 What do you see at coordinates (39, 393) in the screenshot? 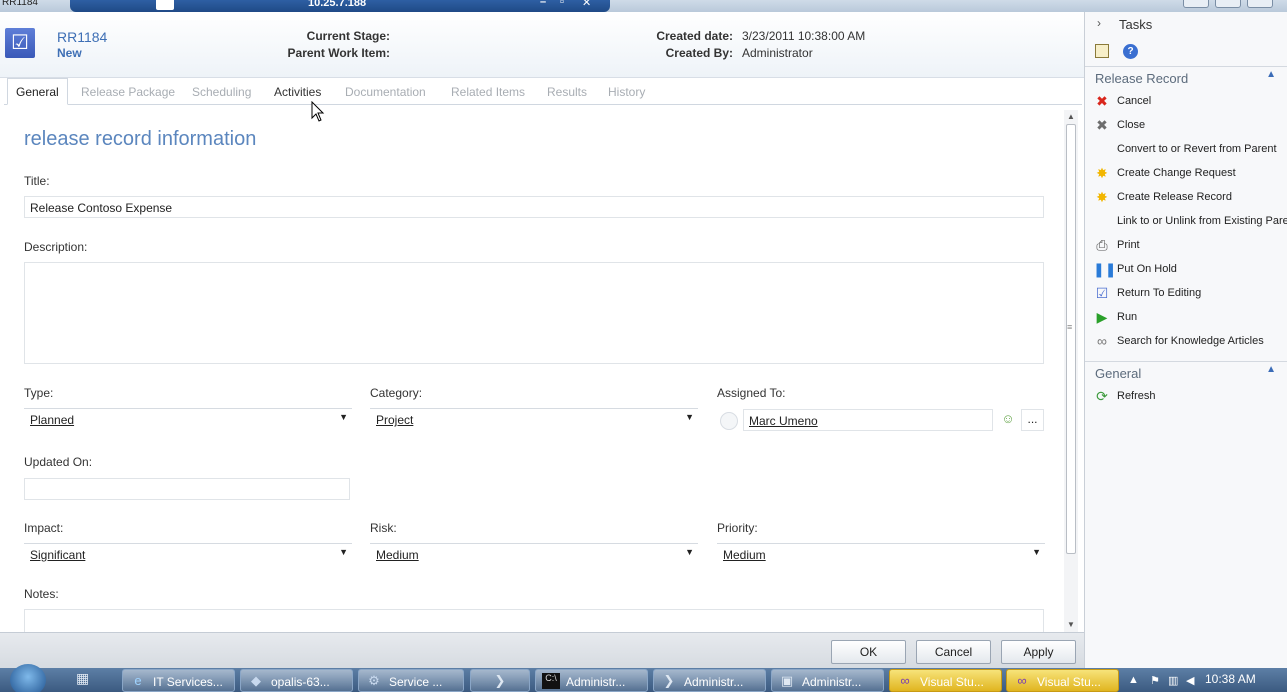
I see `type-label: Type:` at bounding box center [39, 393].